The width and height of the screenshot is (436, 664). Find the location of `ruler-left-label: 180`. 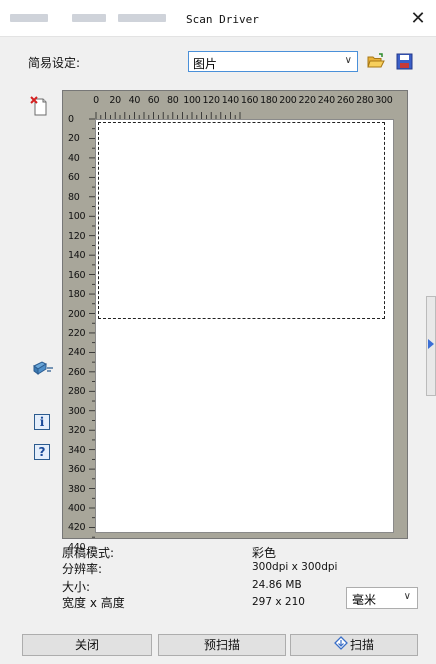

ruler-left-label: 180 is located at coordinates (77, 295).